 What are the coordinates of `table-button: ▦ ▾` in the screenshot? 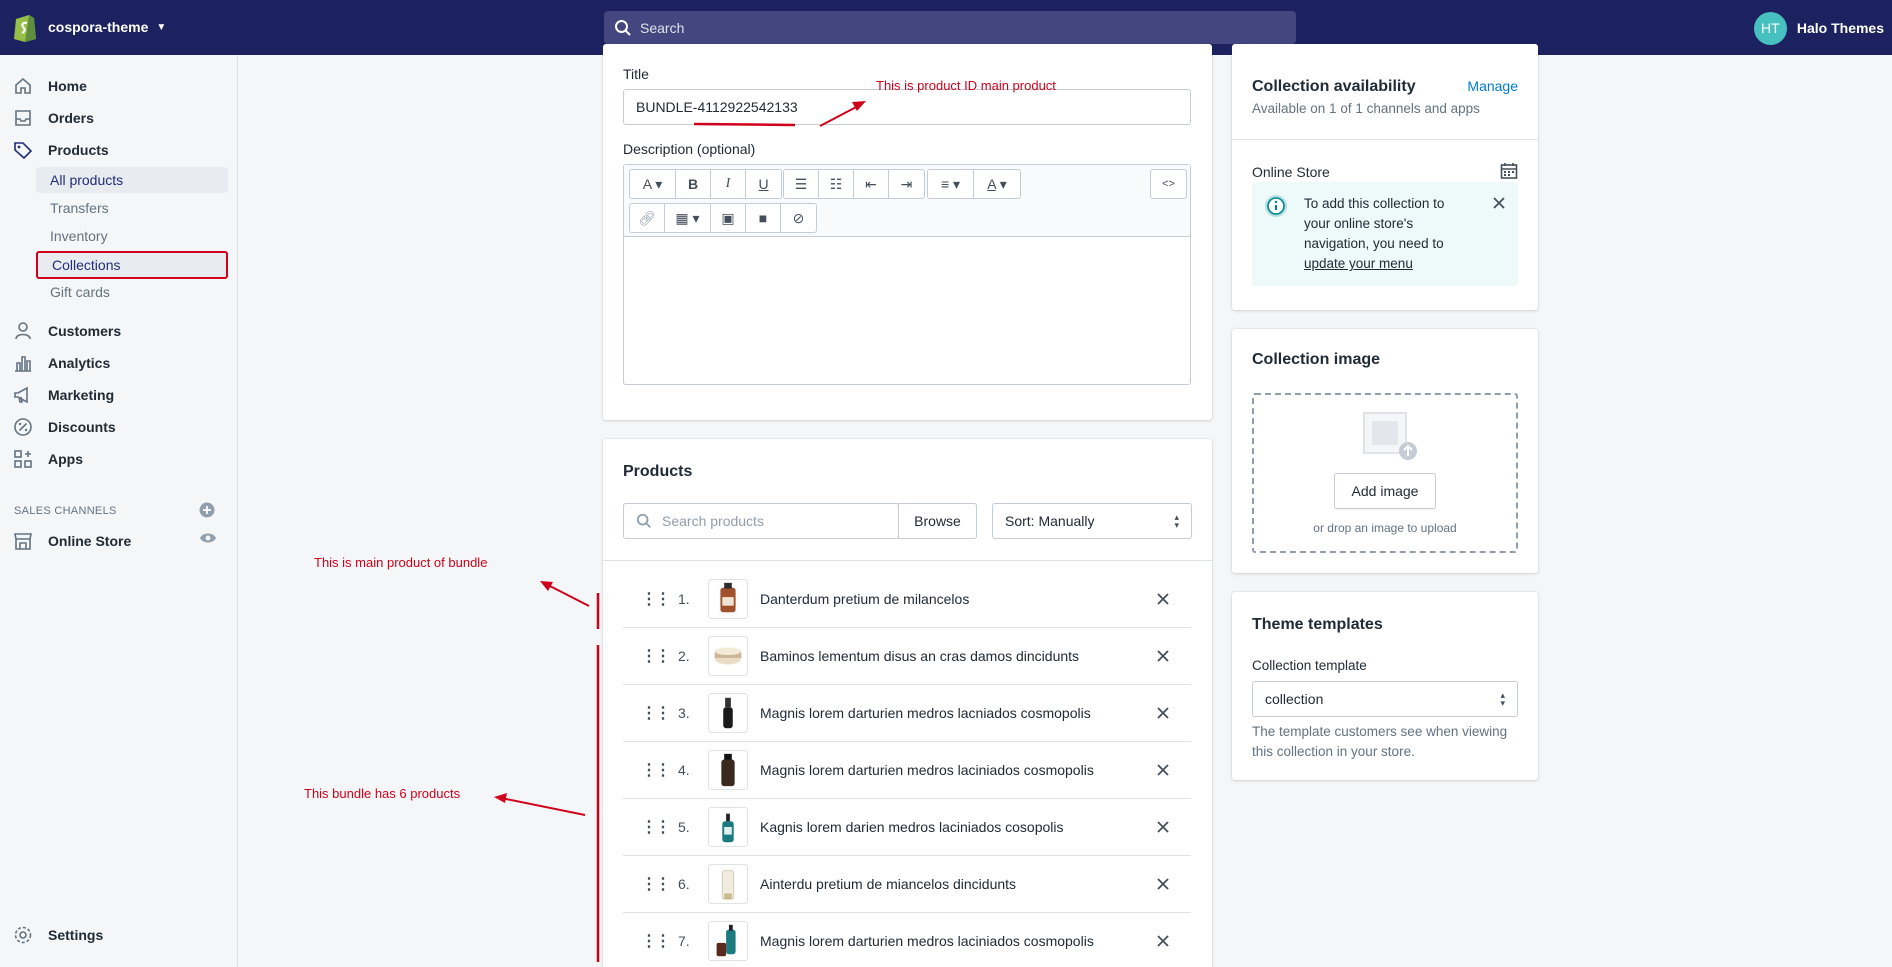 It's located at (688, 218).